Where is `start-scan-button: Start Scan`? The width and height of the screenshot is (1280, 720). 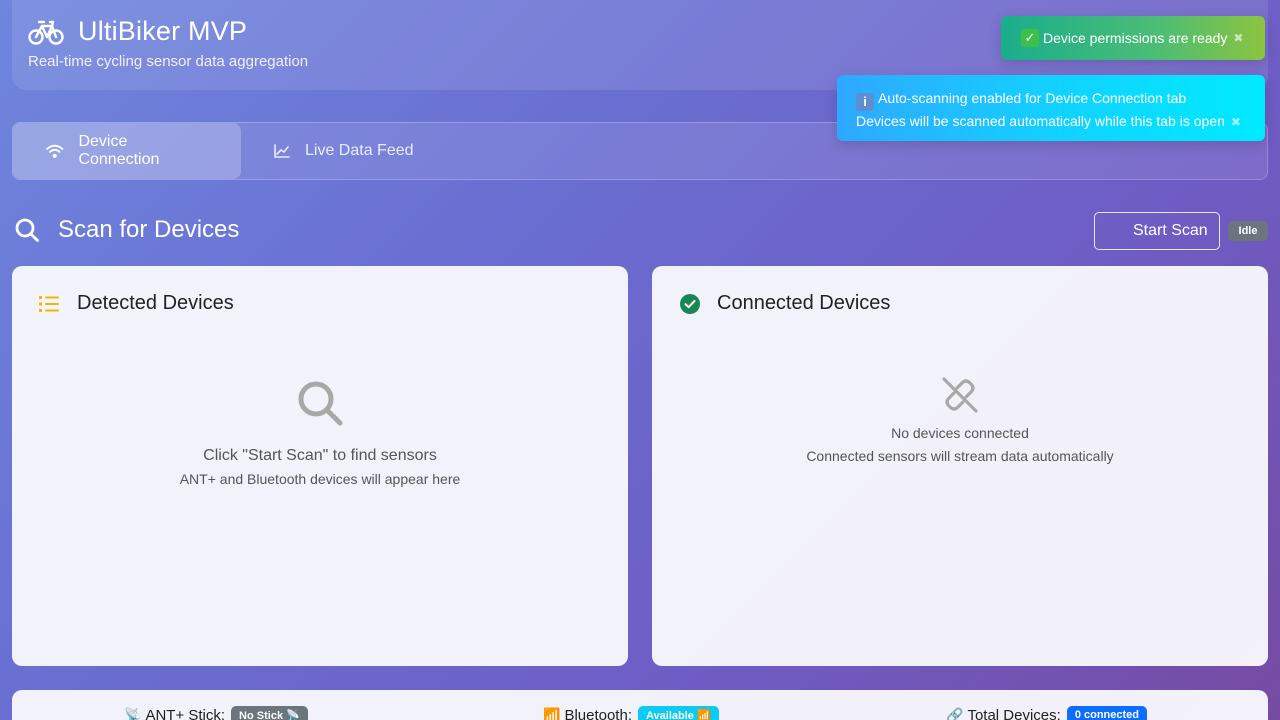 start-scan-button: Start Scan is located at coordinates (1157, 231).